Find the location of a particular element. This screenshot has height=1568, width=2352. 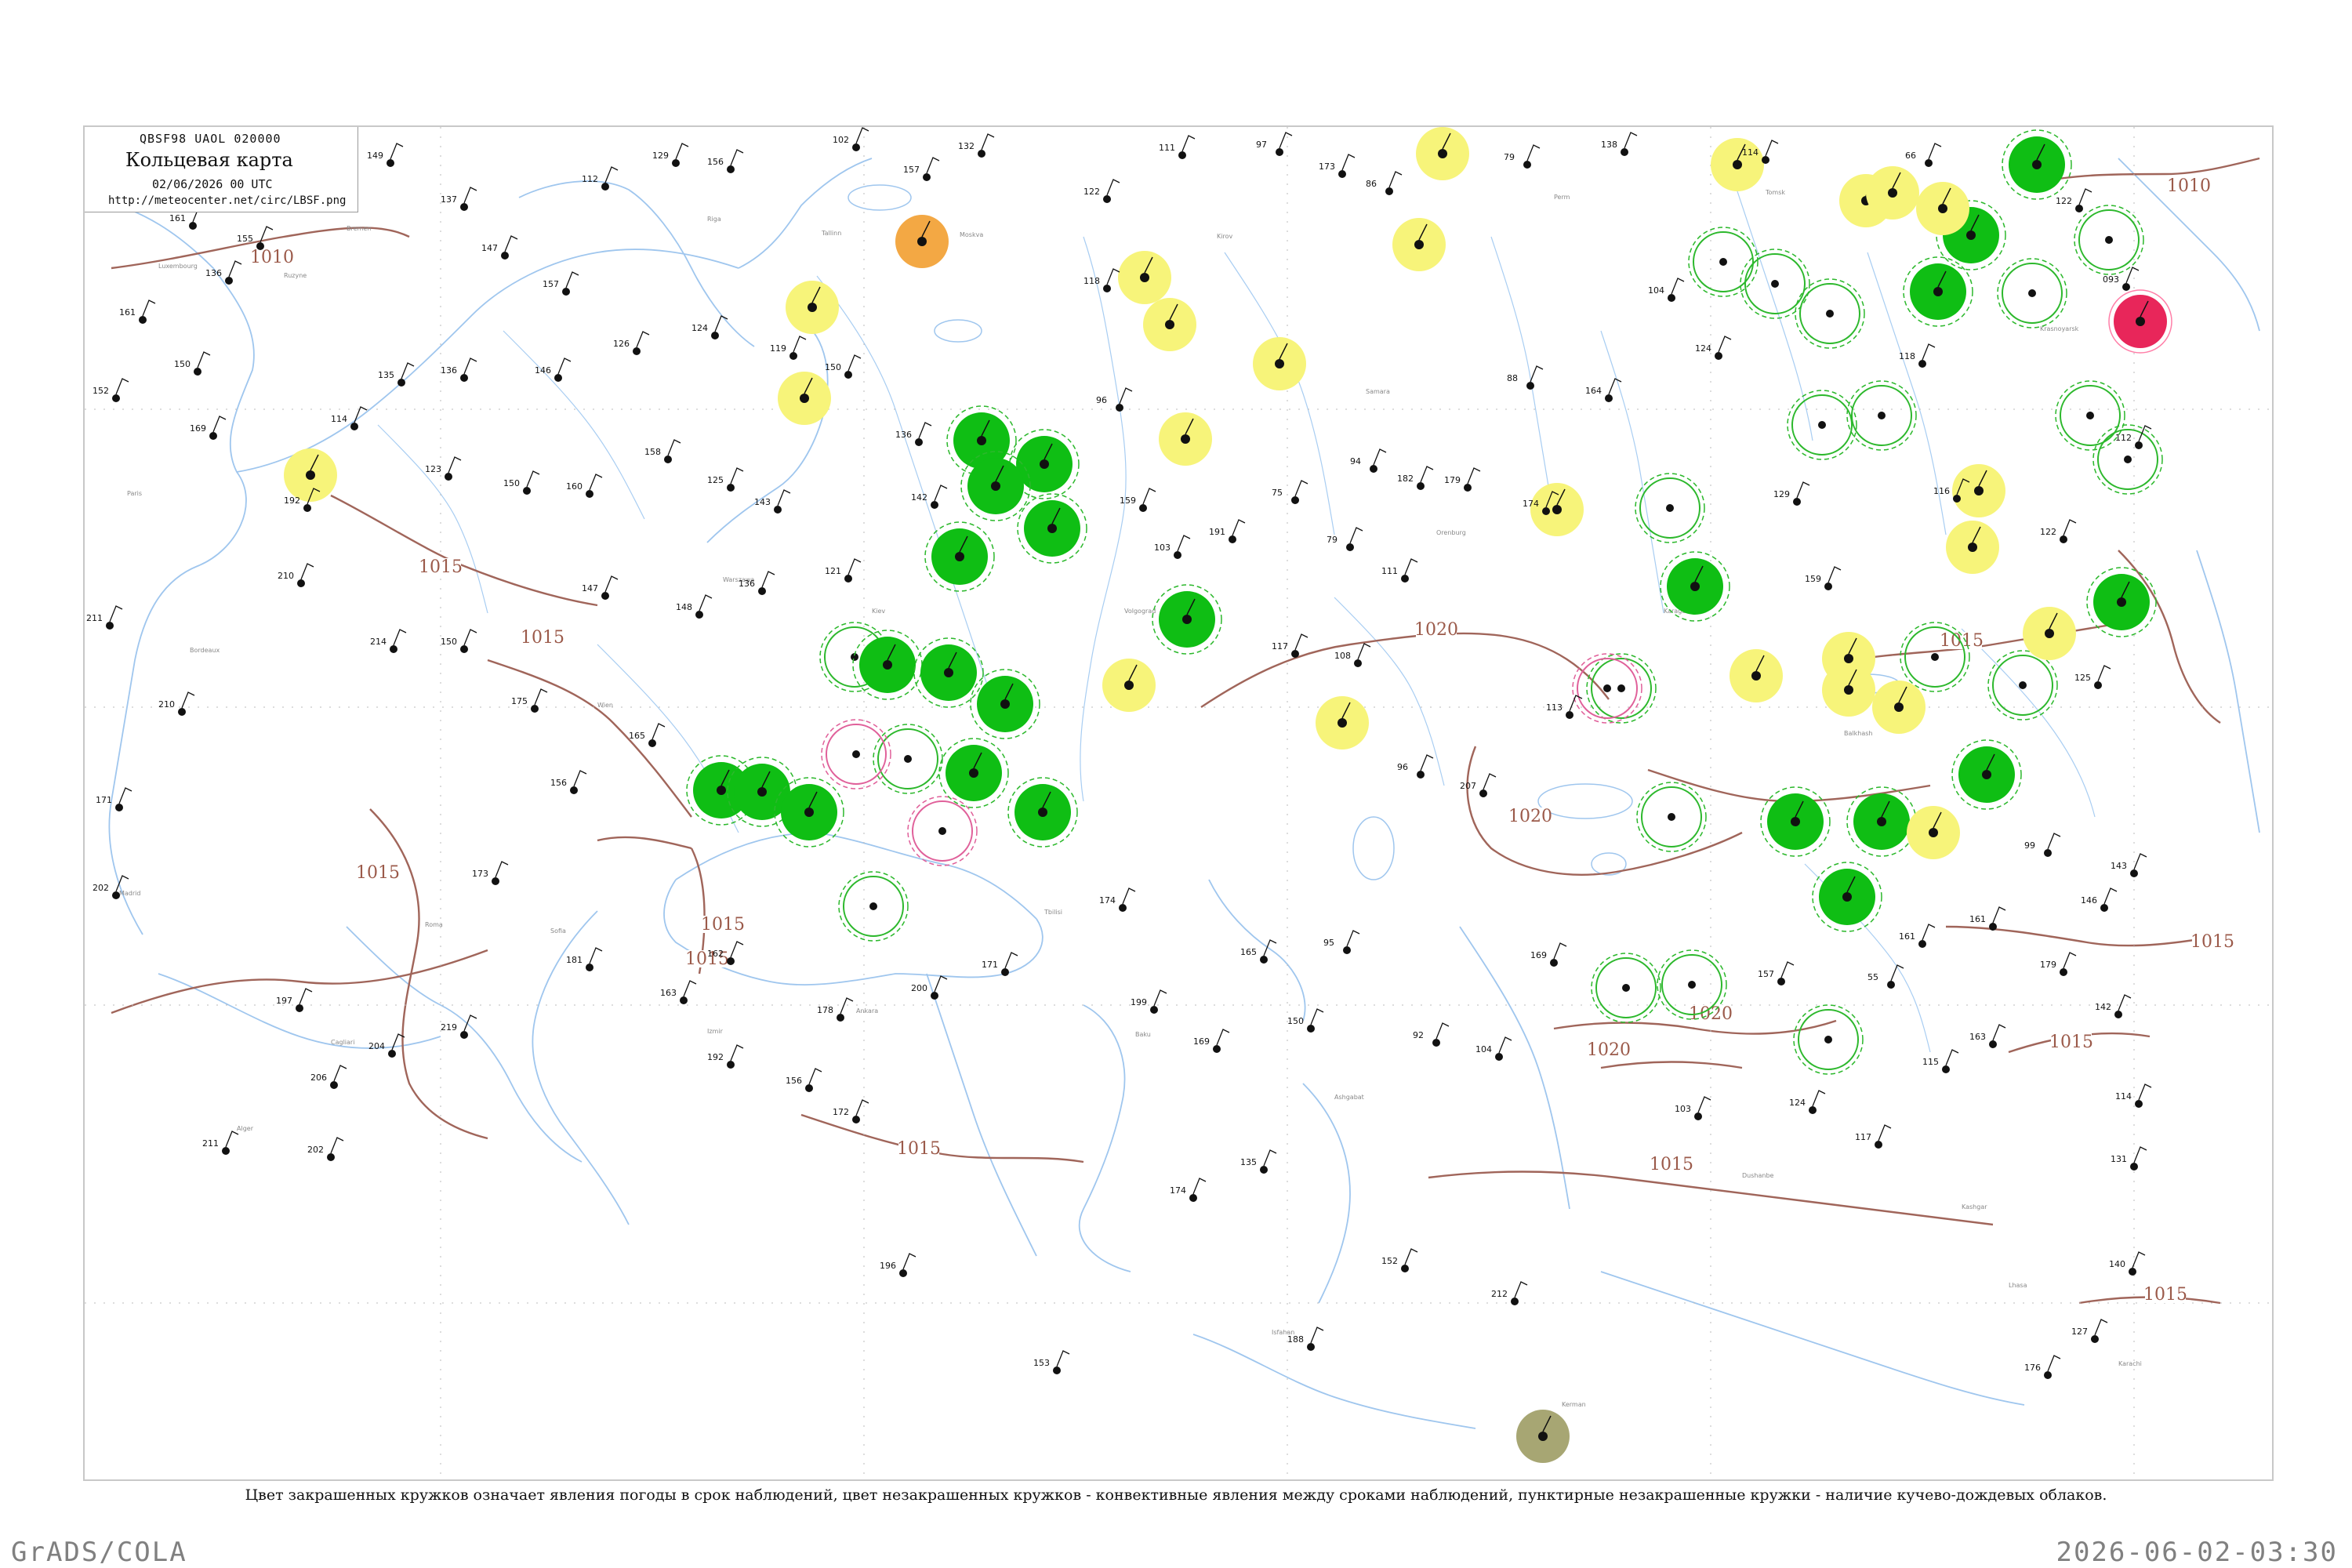

station-plot: 211 is located at coordinates (220, 1143).